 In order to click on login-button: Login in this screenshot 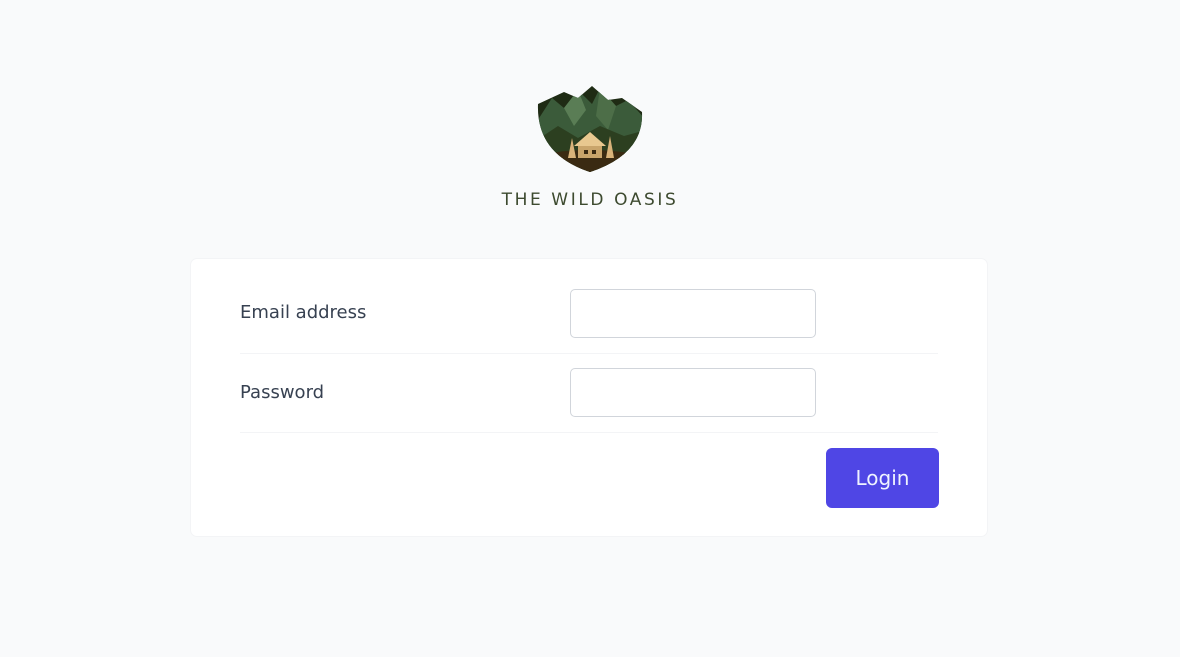, I will do `click(882, 478)`.